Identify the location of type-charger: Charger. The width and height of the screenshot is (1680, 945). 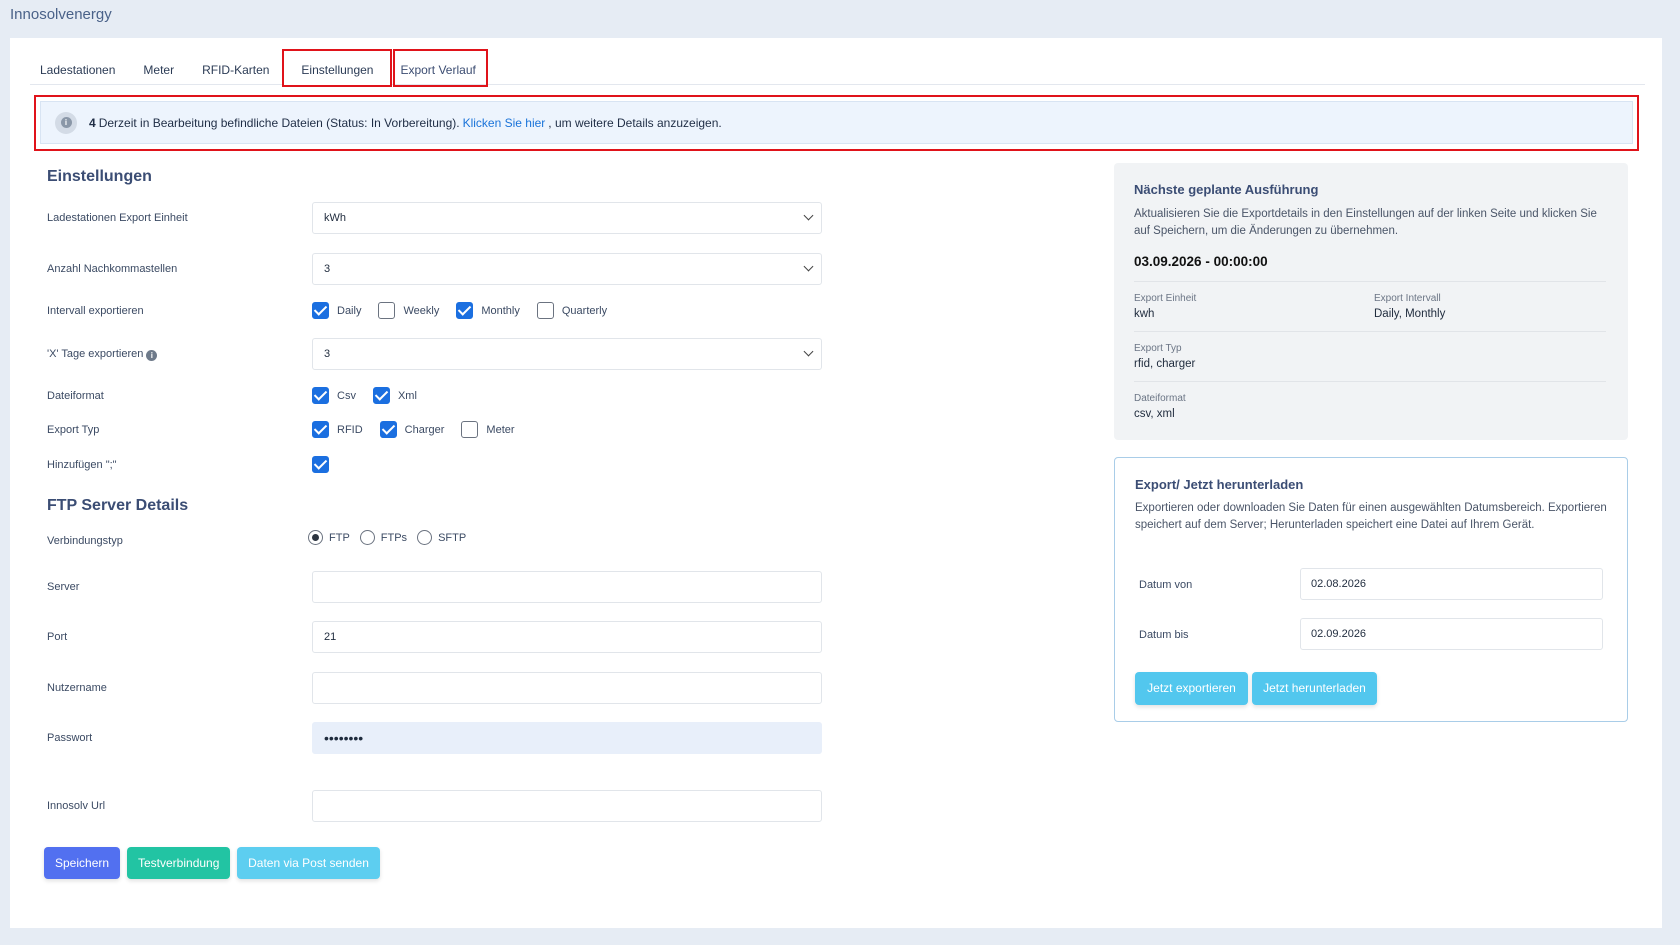
(412, 429).